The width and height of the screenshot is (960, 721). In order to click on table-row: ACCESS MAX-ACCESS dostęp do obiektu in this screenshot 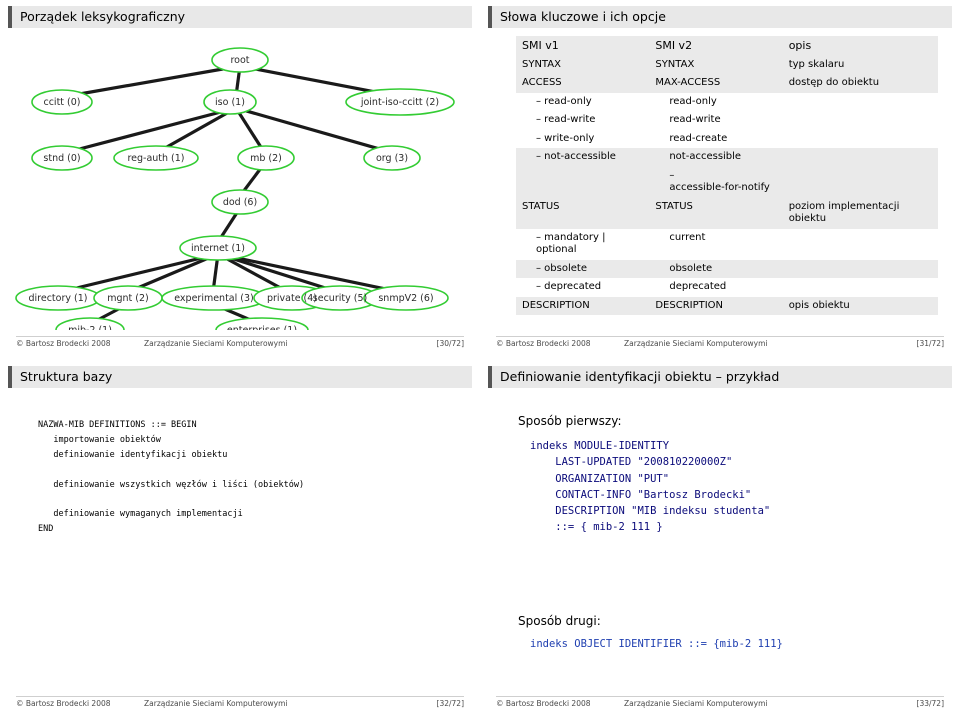, I will do `click(727, 83)`.